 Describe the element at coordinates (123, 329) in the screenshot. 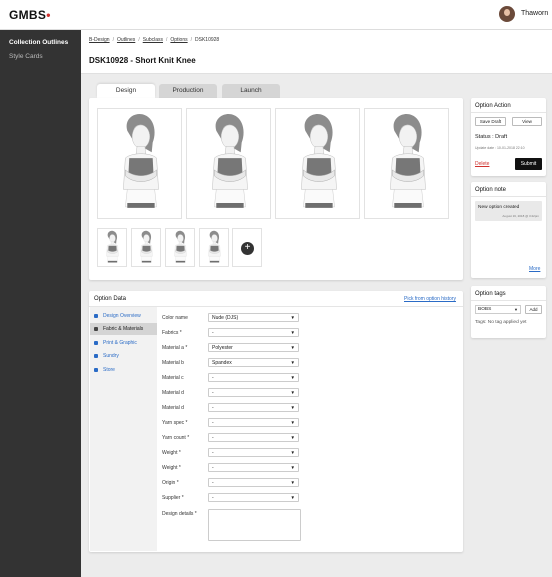

I see `tab-fabric-materials: Fabric & Materials` at that location.